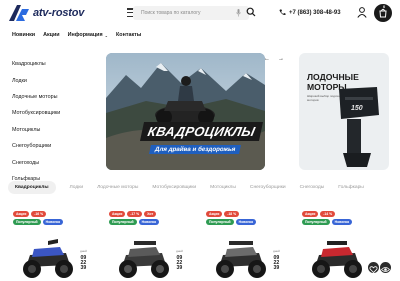  What do you see at coordinates (139, 218) in the screenshot?
I see `product-badges: Акция -17 % Хит Популярный Новинка` at bounding box center [139, 218].